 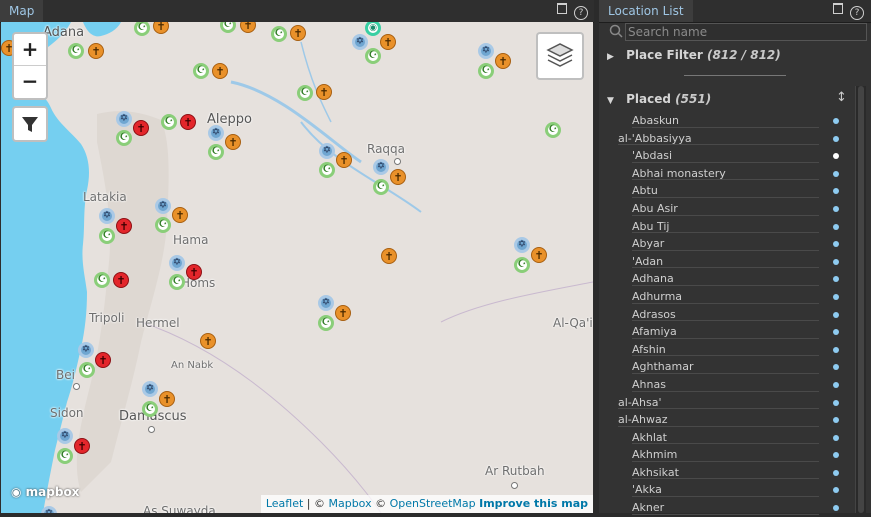 What do you see at coordinates (719, 121) in the screenshot?
I see `list-item: Abaskun` at bounding box center [719, 121].